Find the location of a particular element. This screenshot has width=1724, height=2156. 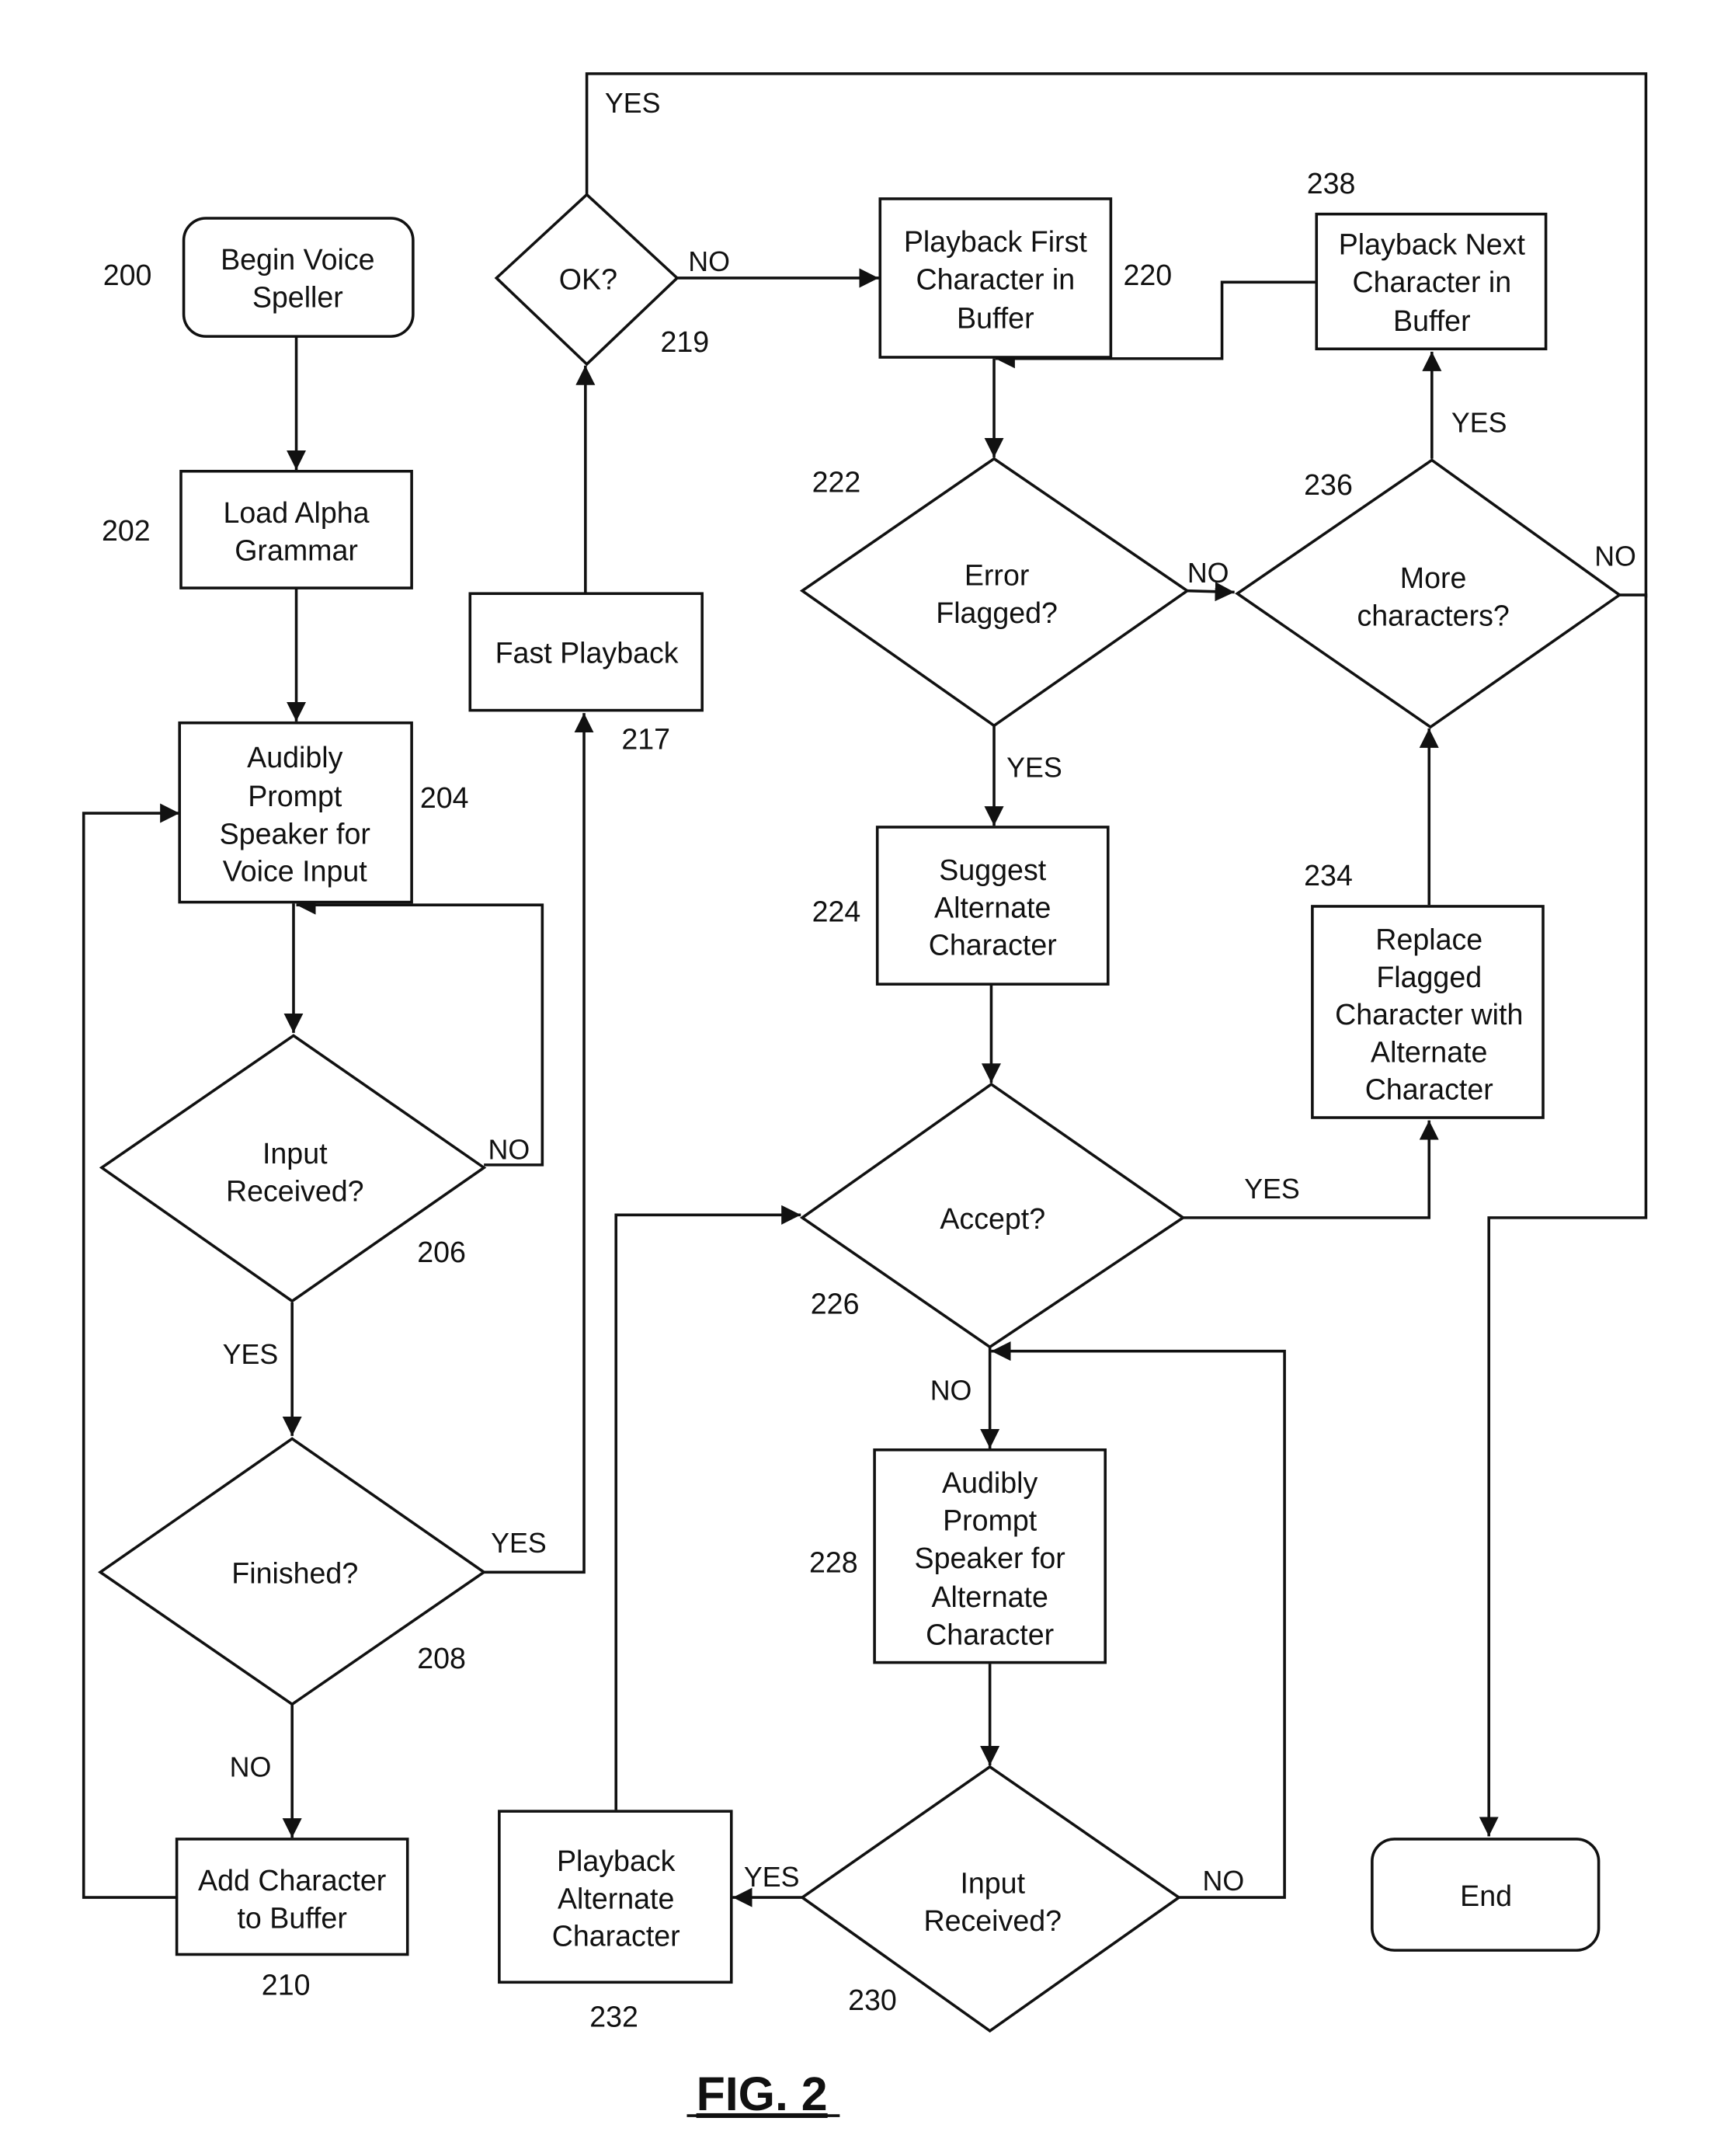

ref-number: 210 is located at coordinates (286, 1984).